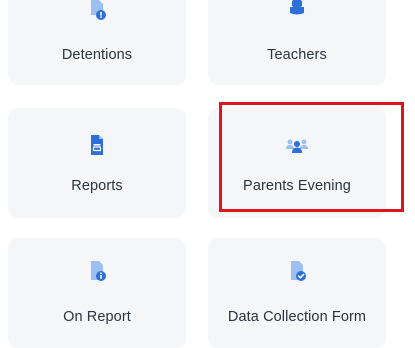  What do you see at coordinates (298, 271) in the screenshot?
I see `document-check-icon` at bounding box center [298, 271].